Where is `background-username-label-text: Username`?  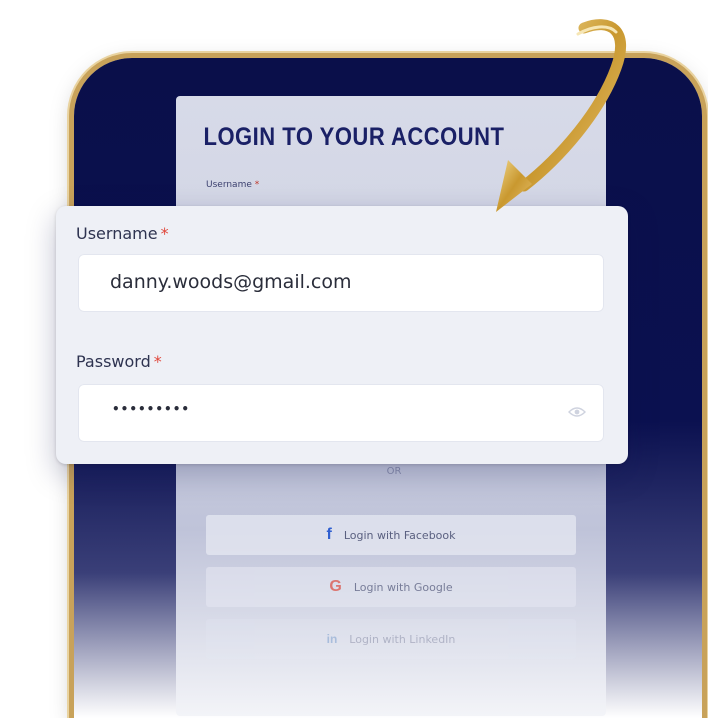 background-username-label-text: Username is located at coordinates (229, 185).